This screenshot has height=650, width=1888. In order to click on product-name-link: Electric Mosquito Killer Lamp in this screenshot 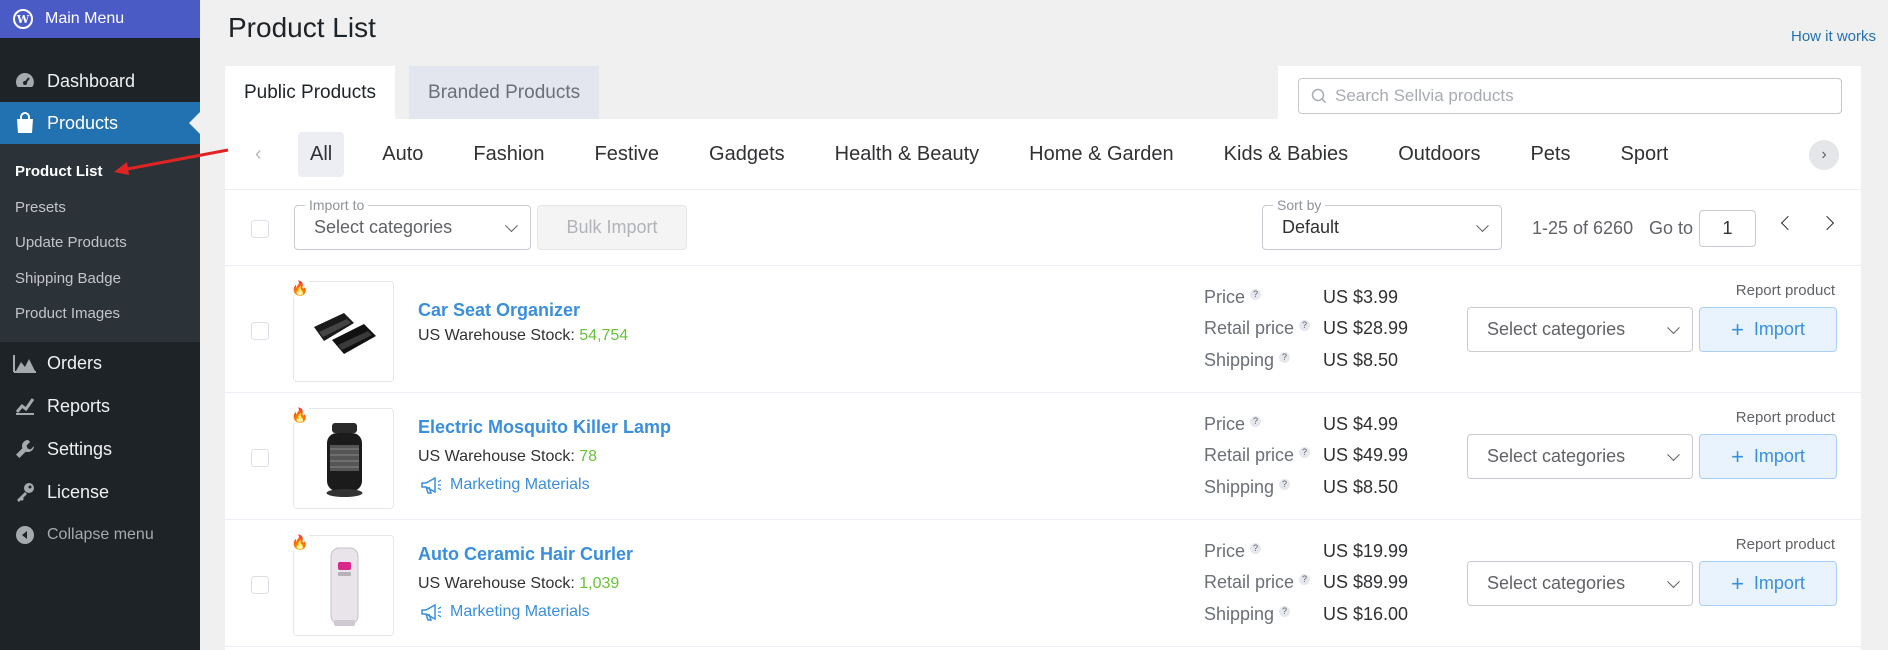, I will do `click(544, 427)`.